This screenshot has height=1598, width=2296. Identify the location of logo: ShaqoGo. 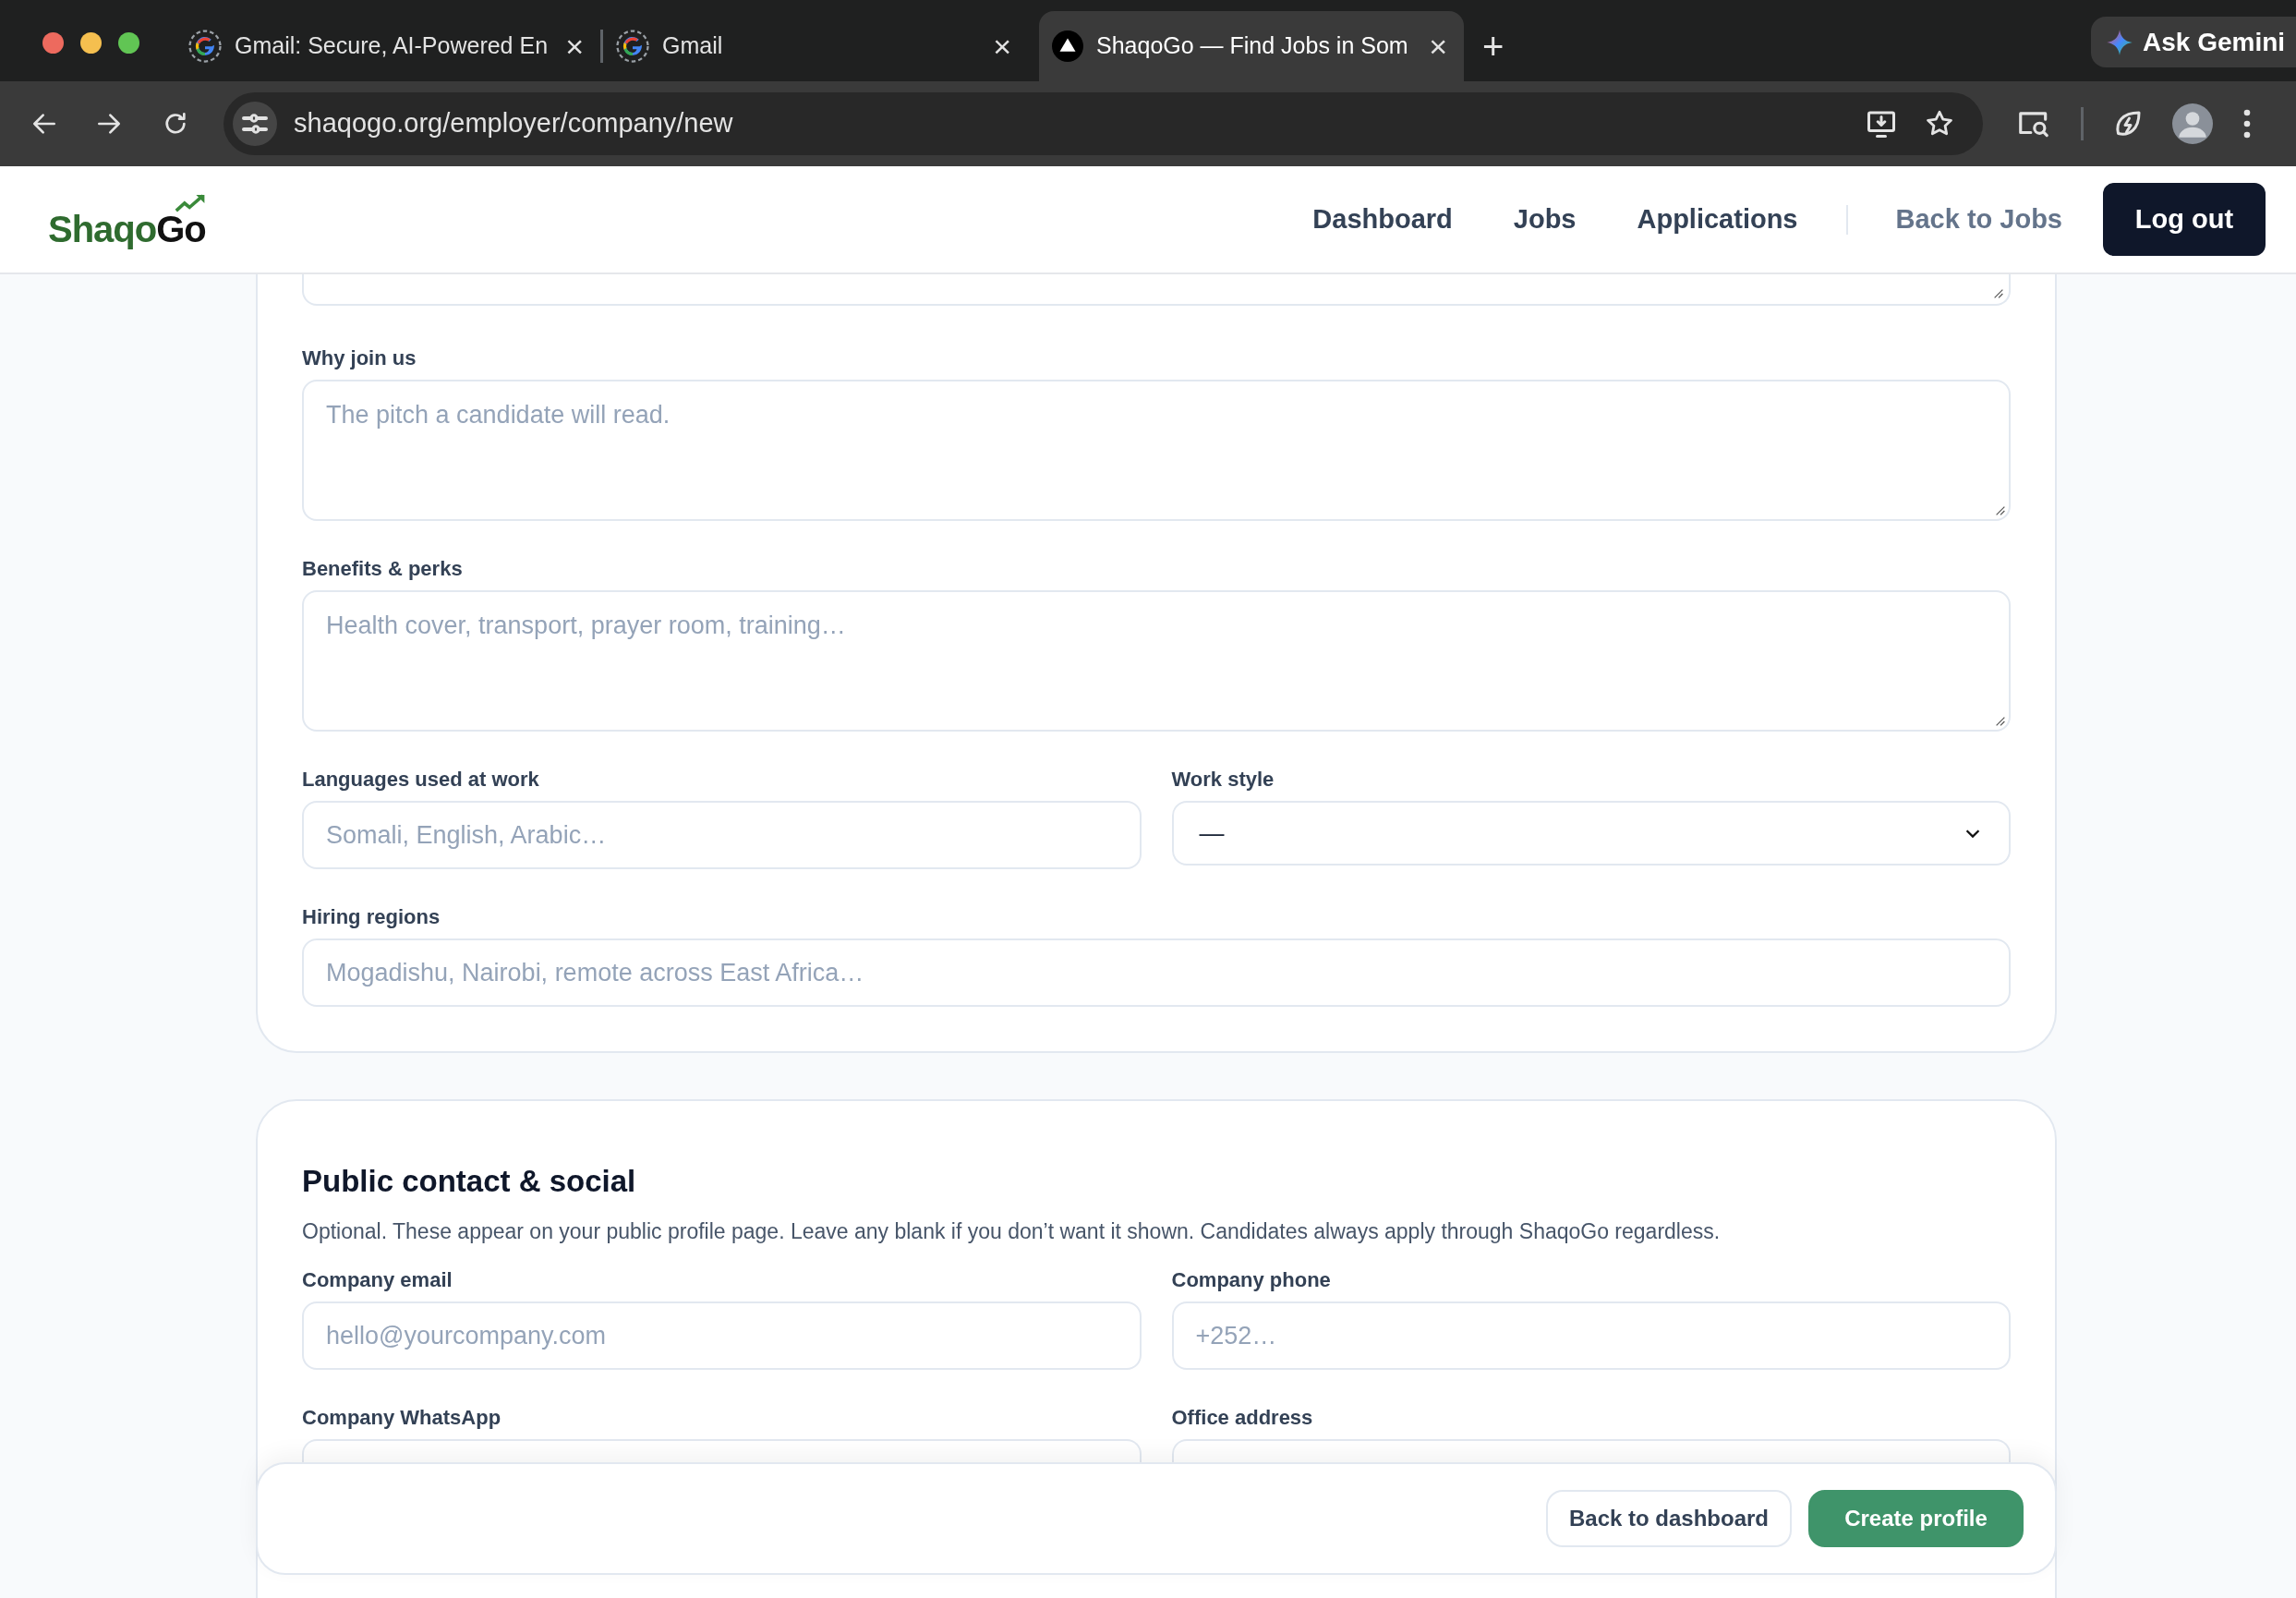
(128, 220).